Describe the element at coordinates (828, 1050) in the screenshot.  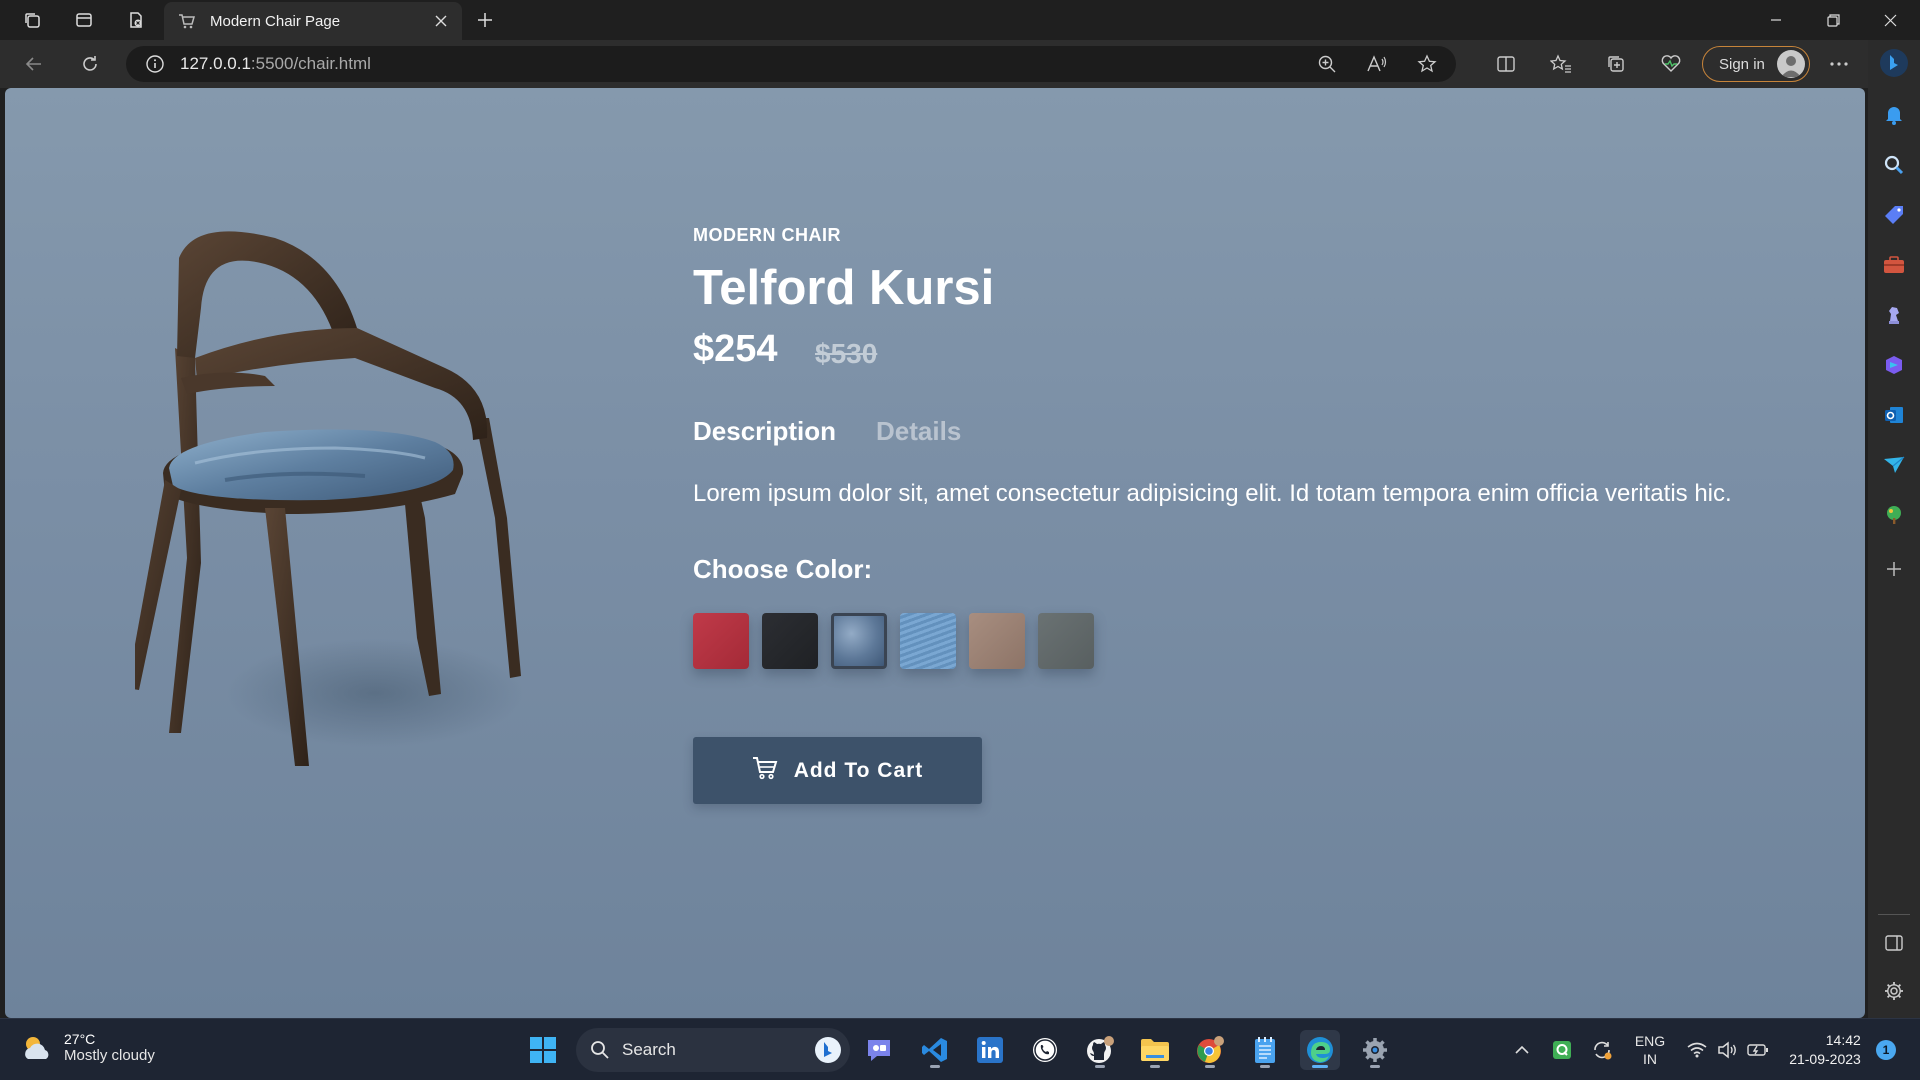
I see `bing-icon` at that location.